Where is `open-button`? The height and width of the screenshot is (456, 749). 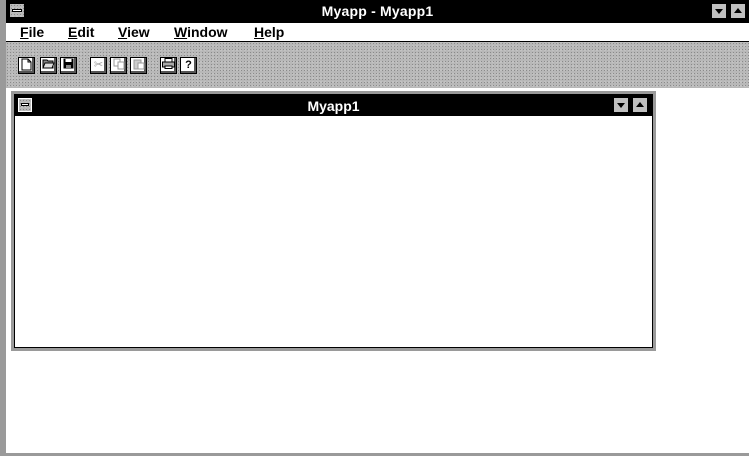 open-button is located at coordinates (48, 65).